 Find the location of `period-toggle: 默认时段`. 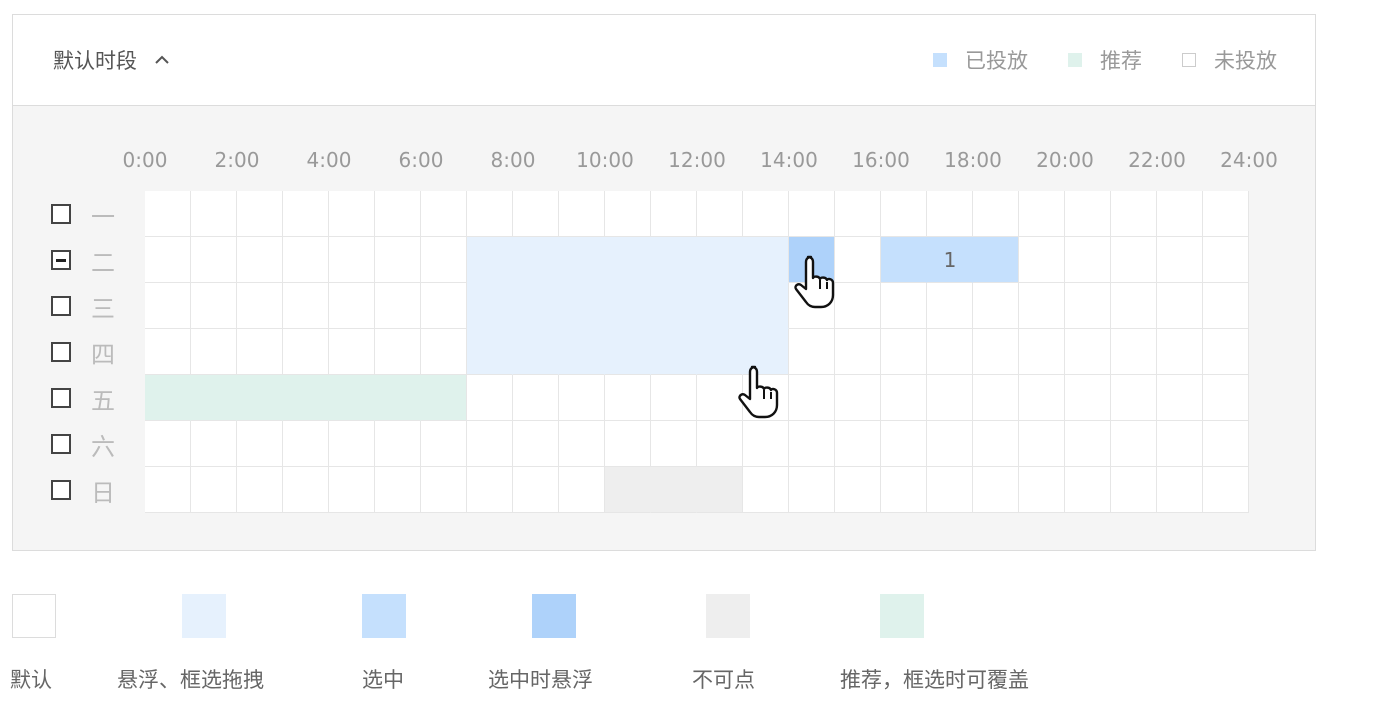

period-toggle: 默认时段 is located at coordinates (113, 60).